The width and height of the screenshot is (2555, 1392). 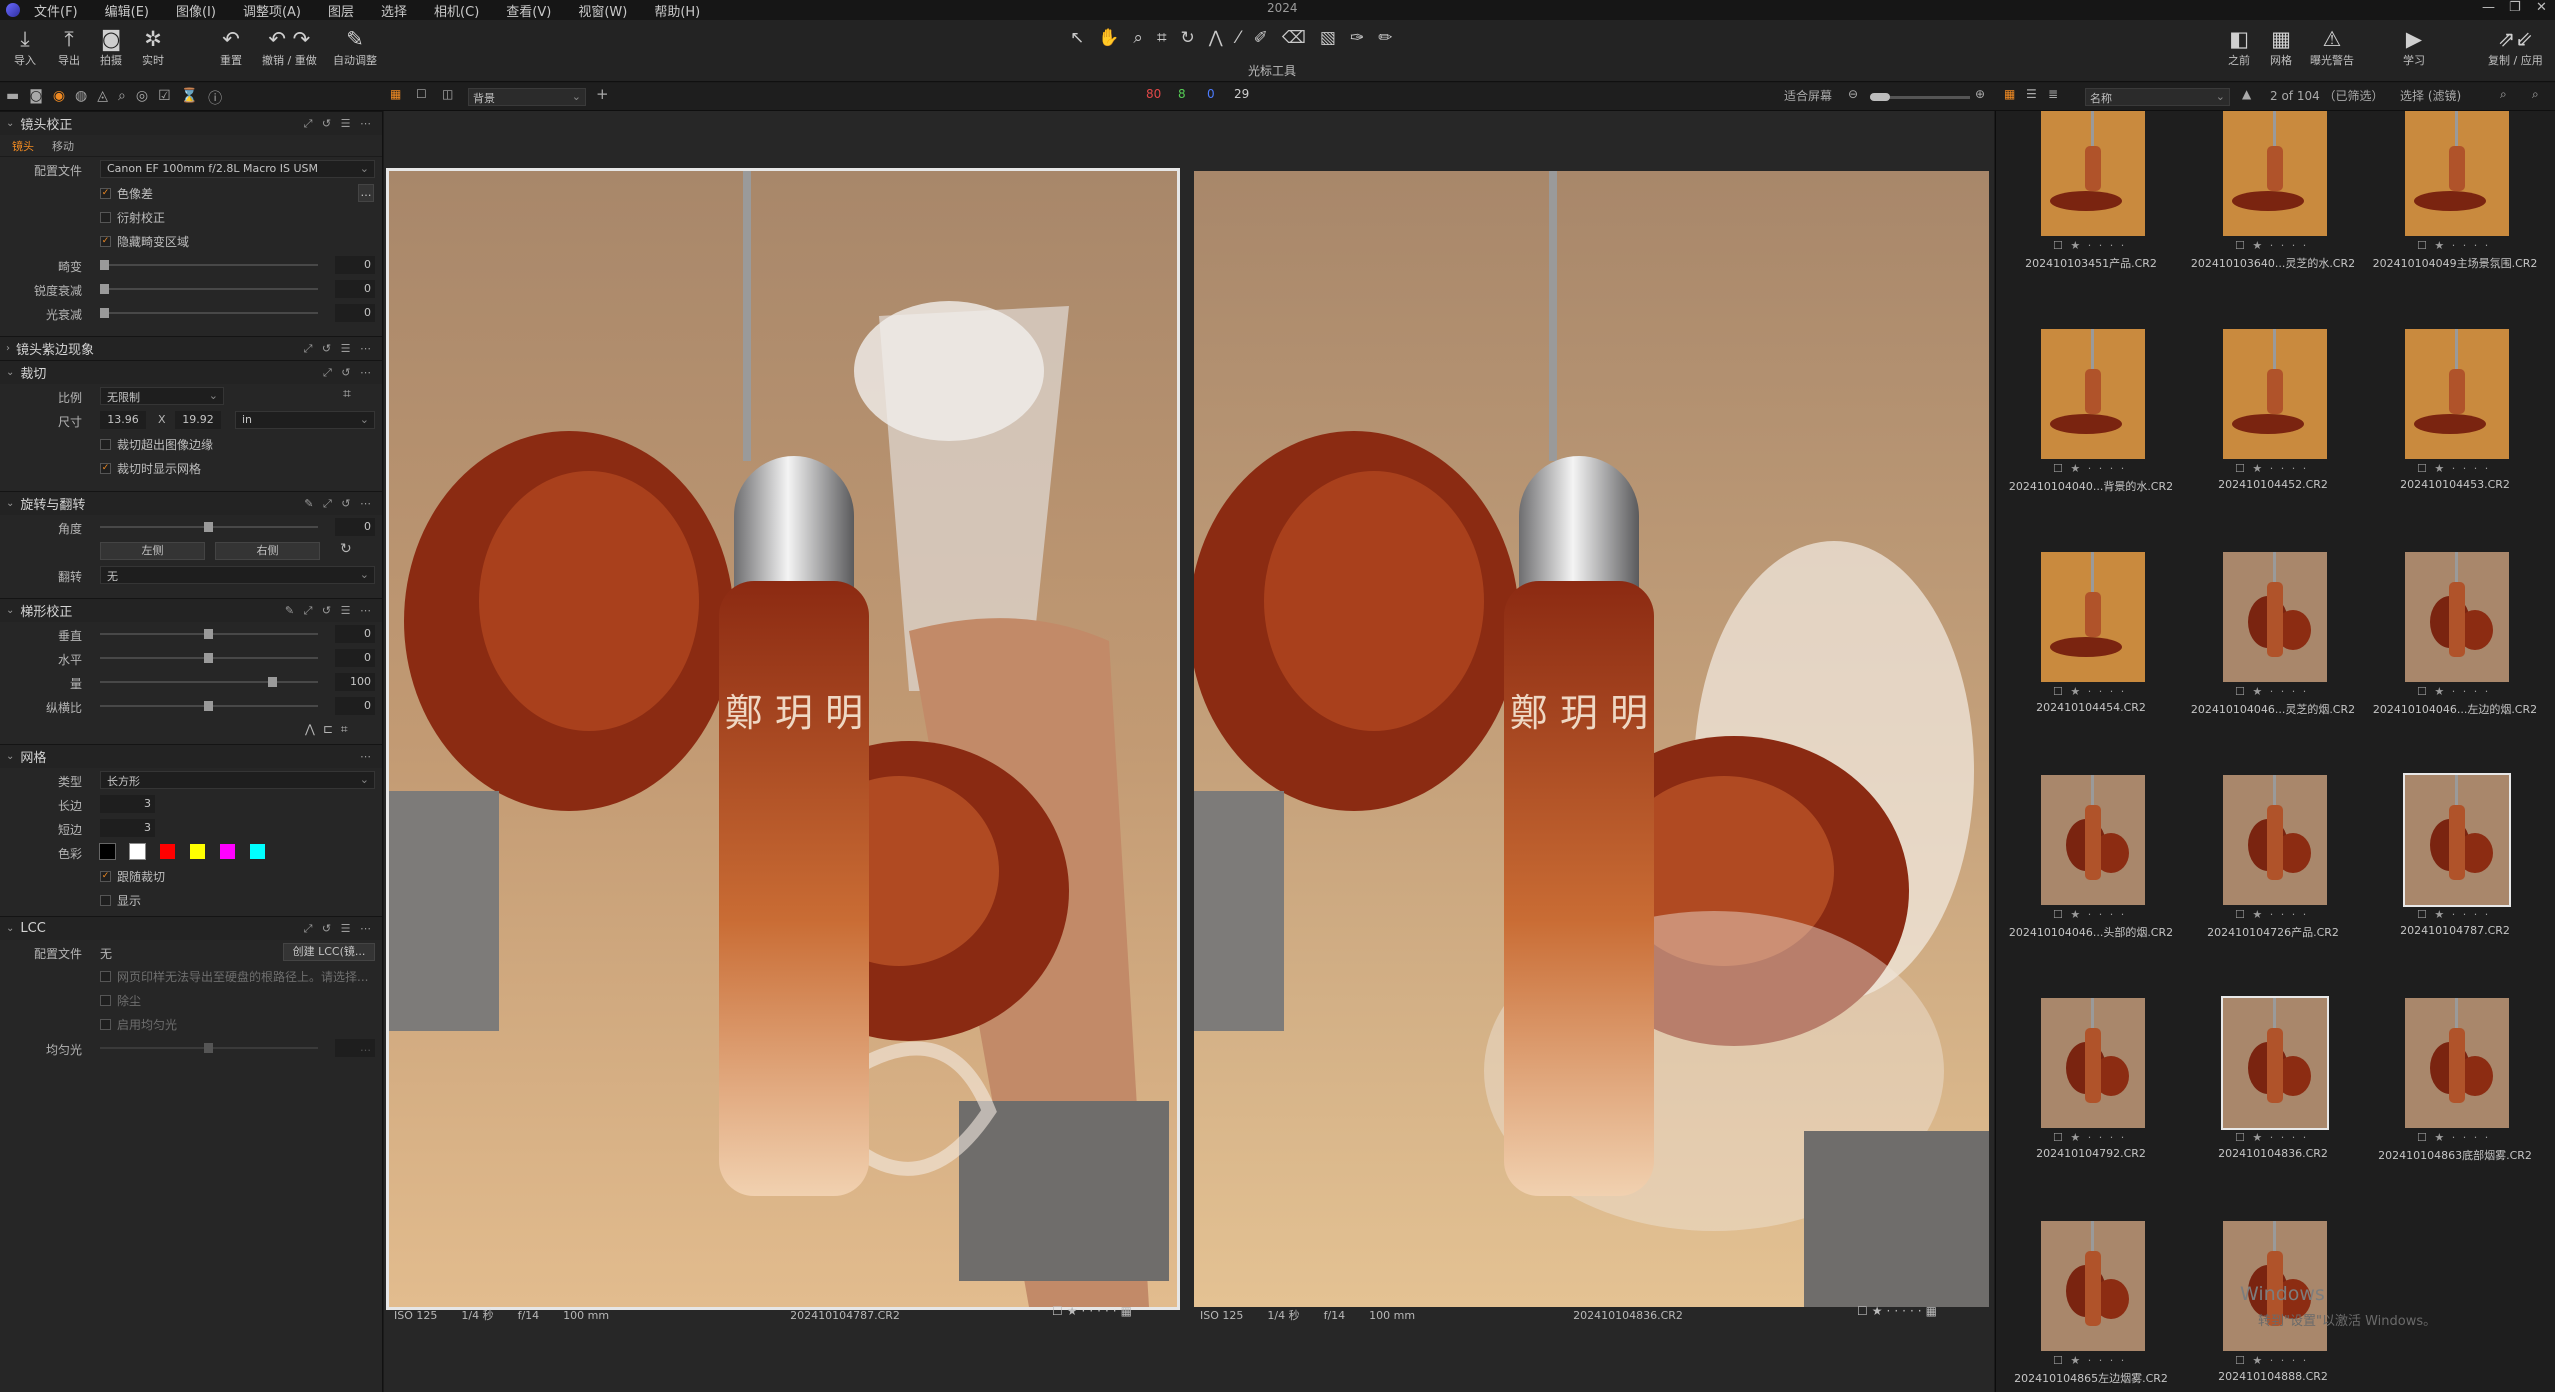 What do you see at coordinates (355, 265) in the screenshot?
I see `distortion-value: 0` at bounding box center [355, 265].